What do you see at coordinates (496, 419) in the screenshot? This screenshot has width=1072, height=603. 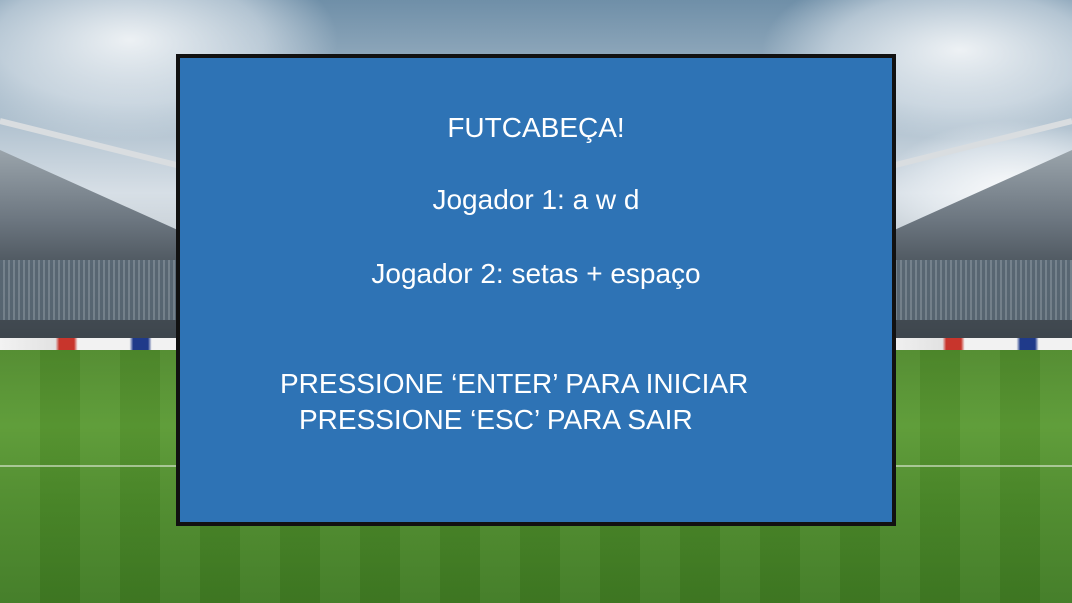 I see `exit-prompt: PRESSIONE ‘ESC’ PARA SAIR` at bounding box center [496, 419].